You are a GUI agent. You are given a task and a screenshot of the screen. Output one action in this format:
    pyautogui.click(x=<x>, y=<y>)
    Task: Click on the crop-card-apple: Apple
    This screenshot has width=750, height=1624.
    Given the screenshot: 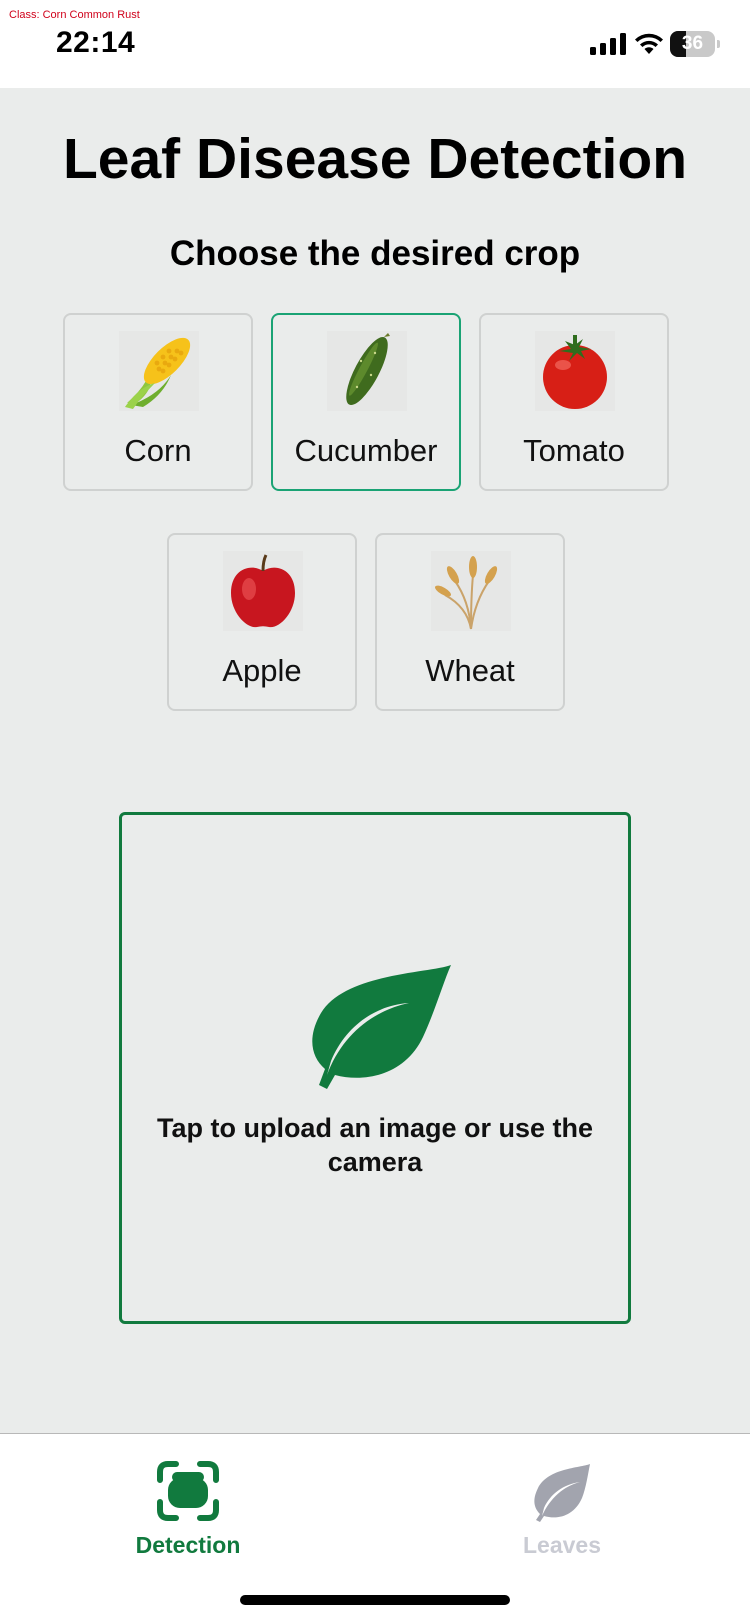 What is the action you would take?
    pyautogui.click(x=262, y=622)
    